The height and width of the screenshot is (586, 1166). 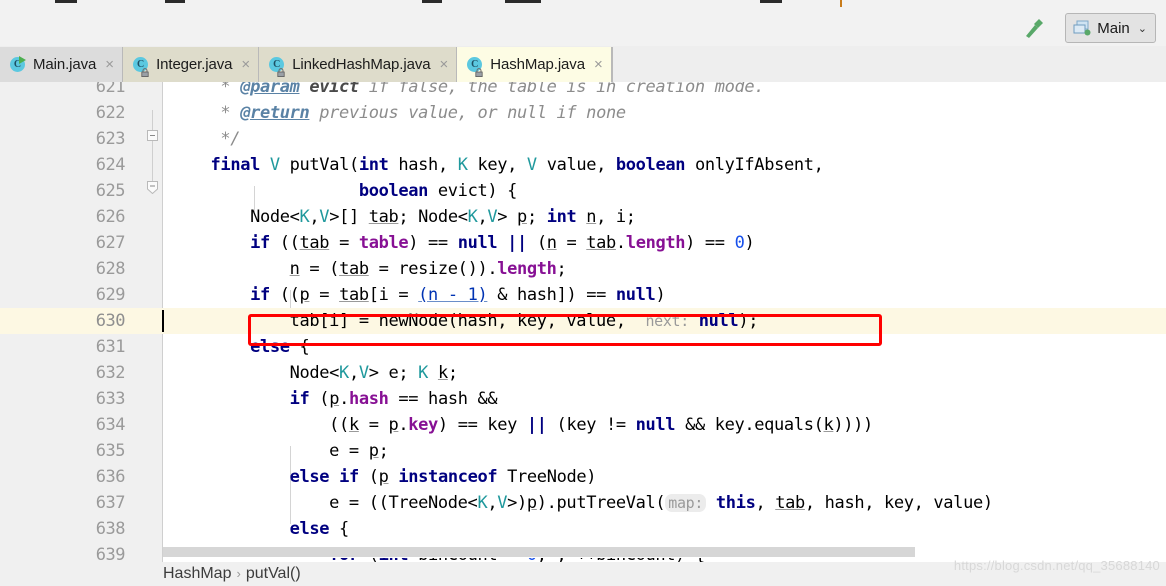 I want to click on code-line-row: 631 else {, so click(x=583, y=347).